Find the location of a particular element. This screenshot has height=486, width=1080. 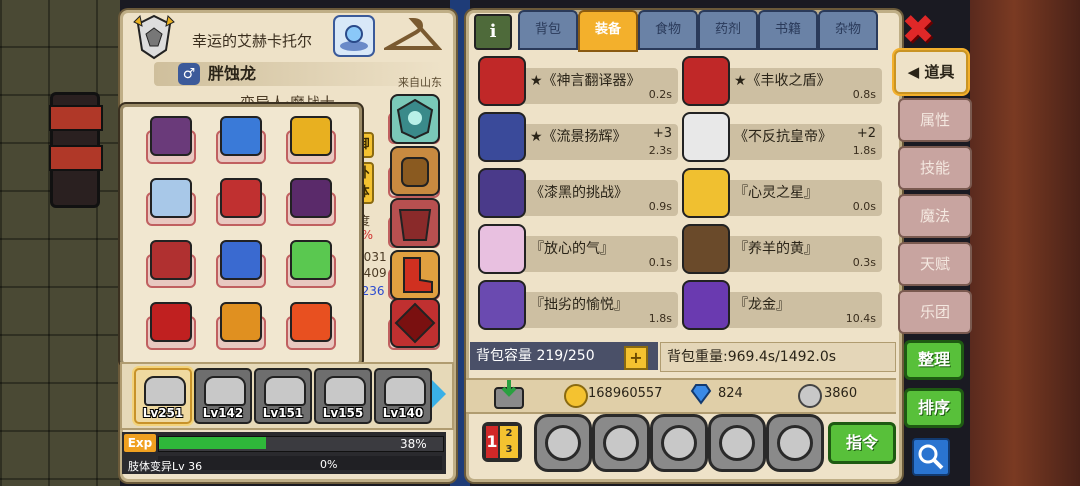

item-enhance-level: +2 is located at coordinates (866, 133).